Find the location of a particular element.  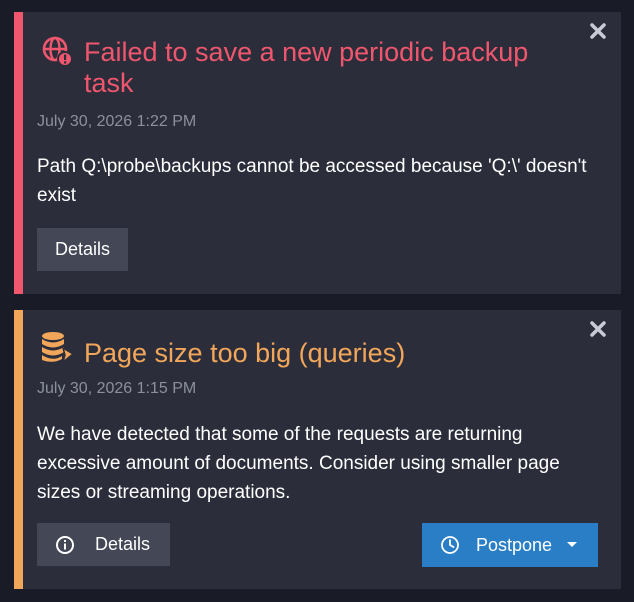

notification-title: Page size too big (queries) is located at coordinates (245, 353).